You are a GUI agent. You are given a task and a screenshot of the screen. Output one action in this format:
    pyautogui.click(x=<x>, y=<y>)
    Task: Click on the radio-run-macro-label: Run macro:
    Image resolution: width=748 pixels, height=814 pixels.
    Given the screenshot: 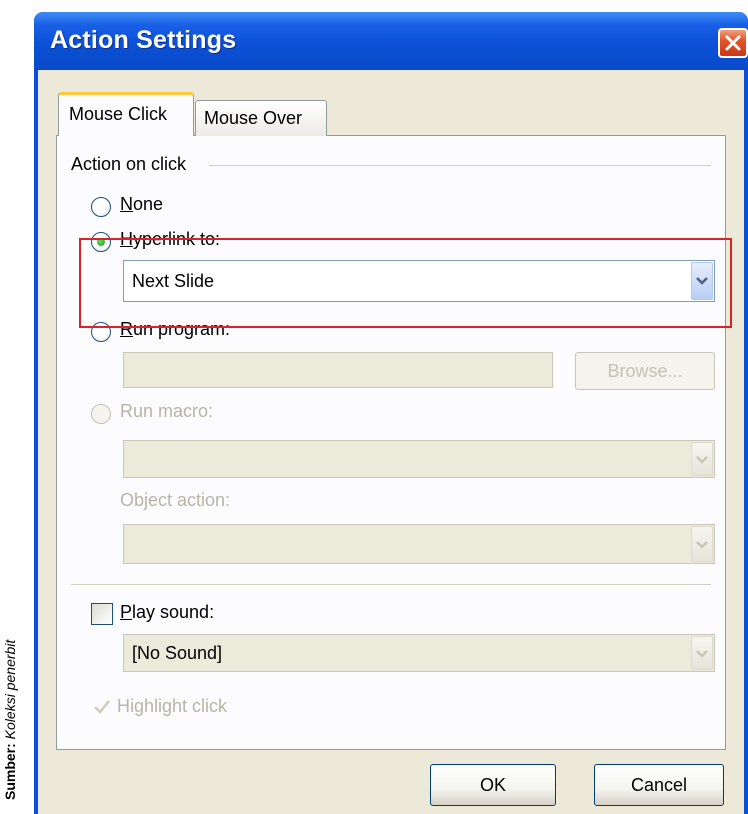 What is the action you would take?
    pyautogui.click(x=167, y=411)
    